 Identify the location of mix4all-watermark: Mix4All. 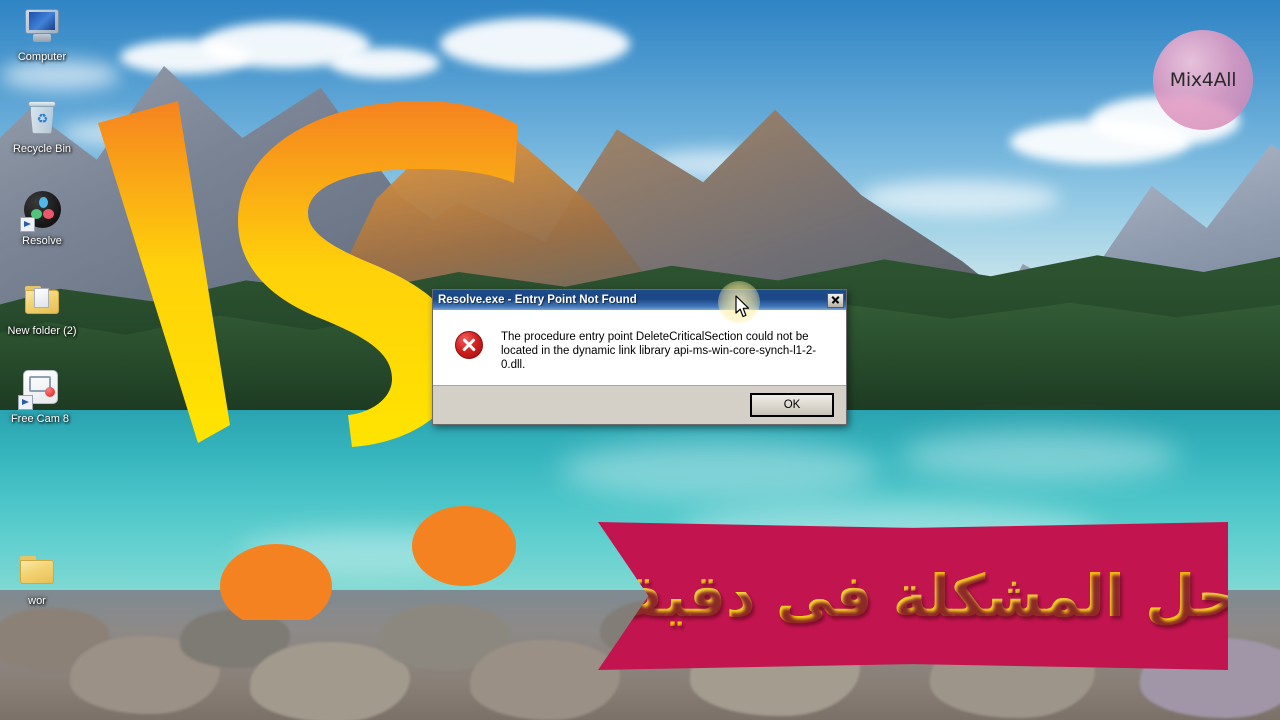
(1203, 80).